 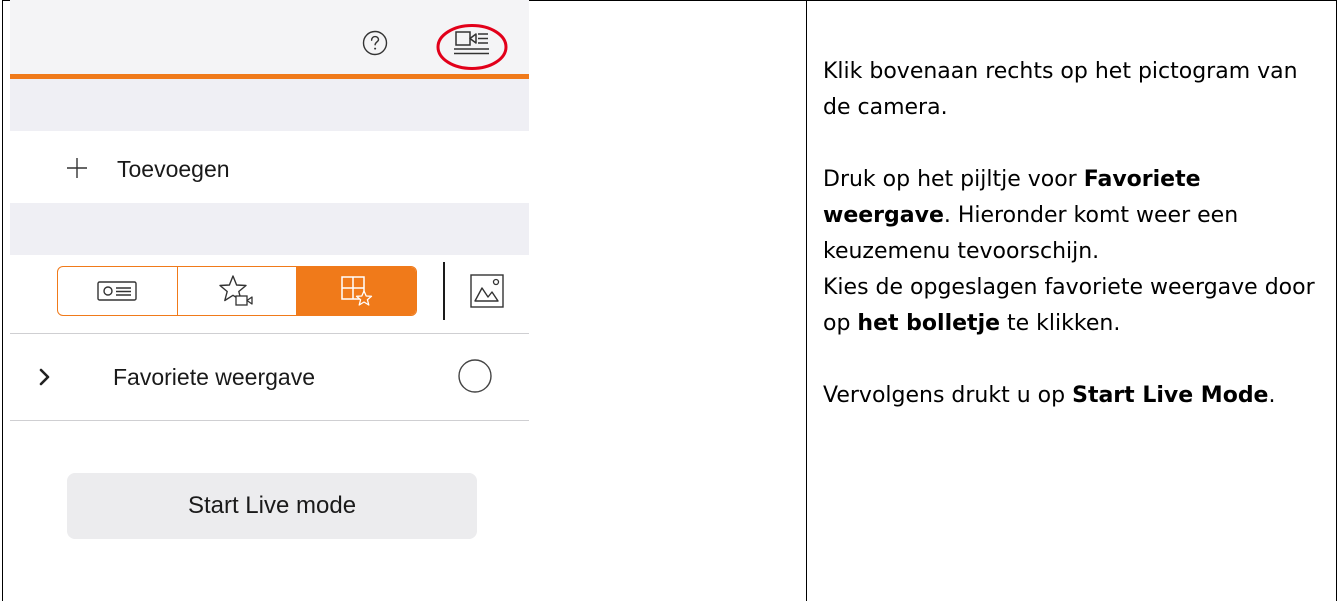 What do you see at coordinates (487, 291) in the screenshot?
I see `image-icon` at bounding box center [487, 291].